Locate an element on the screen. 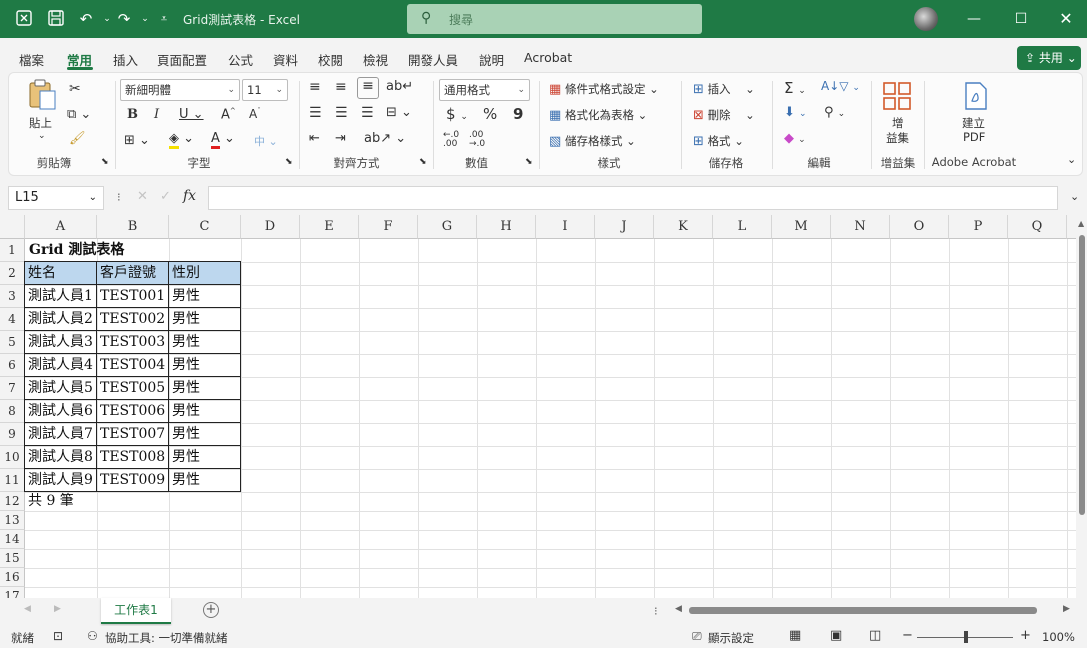 The width and height of the screenshot is (1087, 648). column-header: J is located at coordinates (624, 227).